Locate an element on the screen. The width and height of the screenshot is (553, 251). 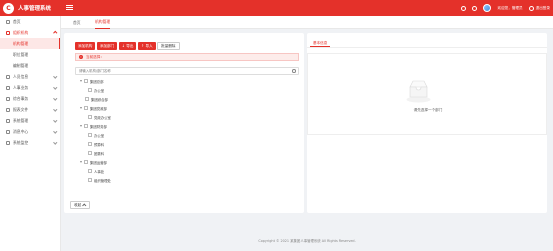
avatar is located at coordinates (487, 8).